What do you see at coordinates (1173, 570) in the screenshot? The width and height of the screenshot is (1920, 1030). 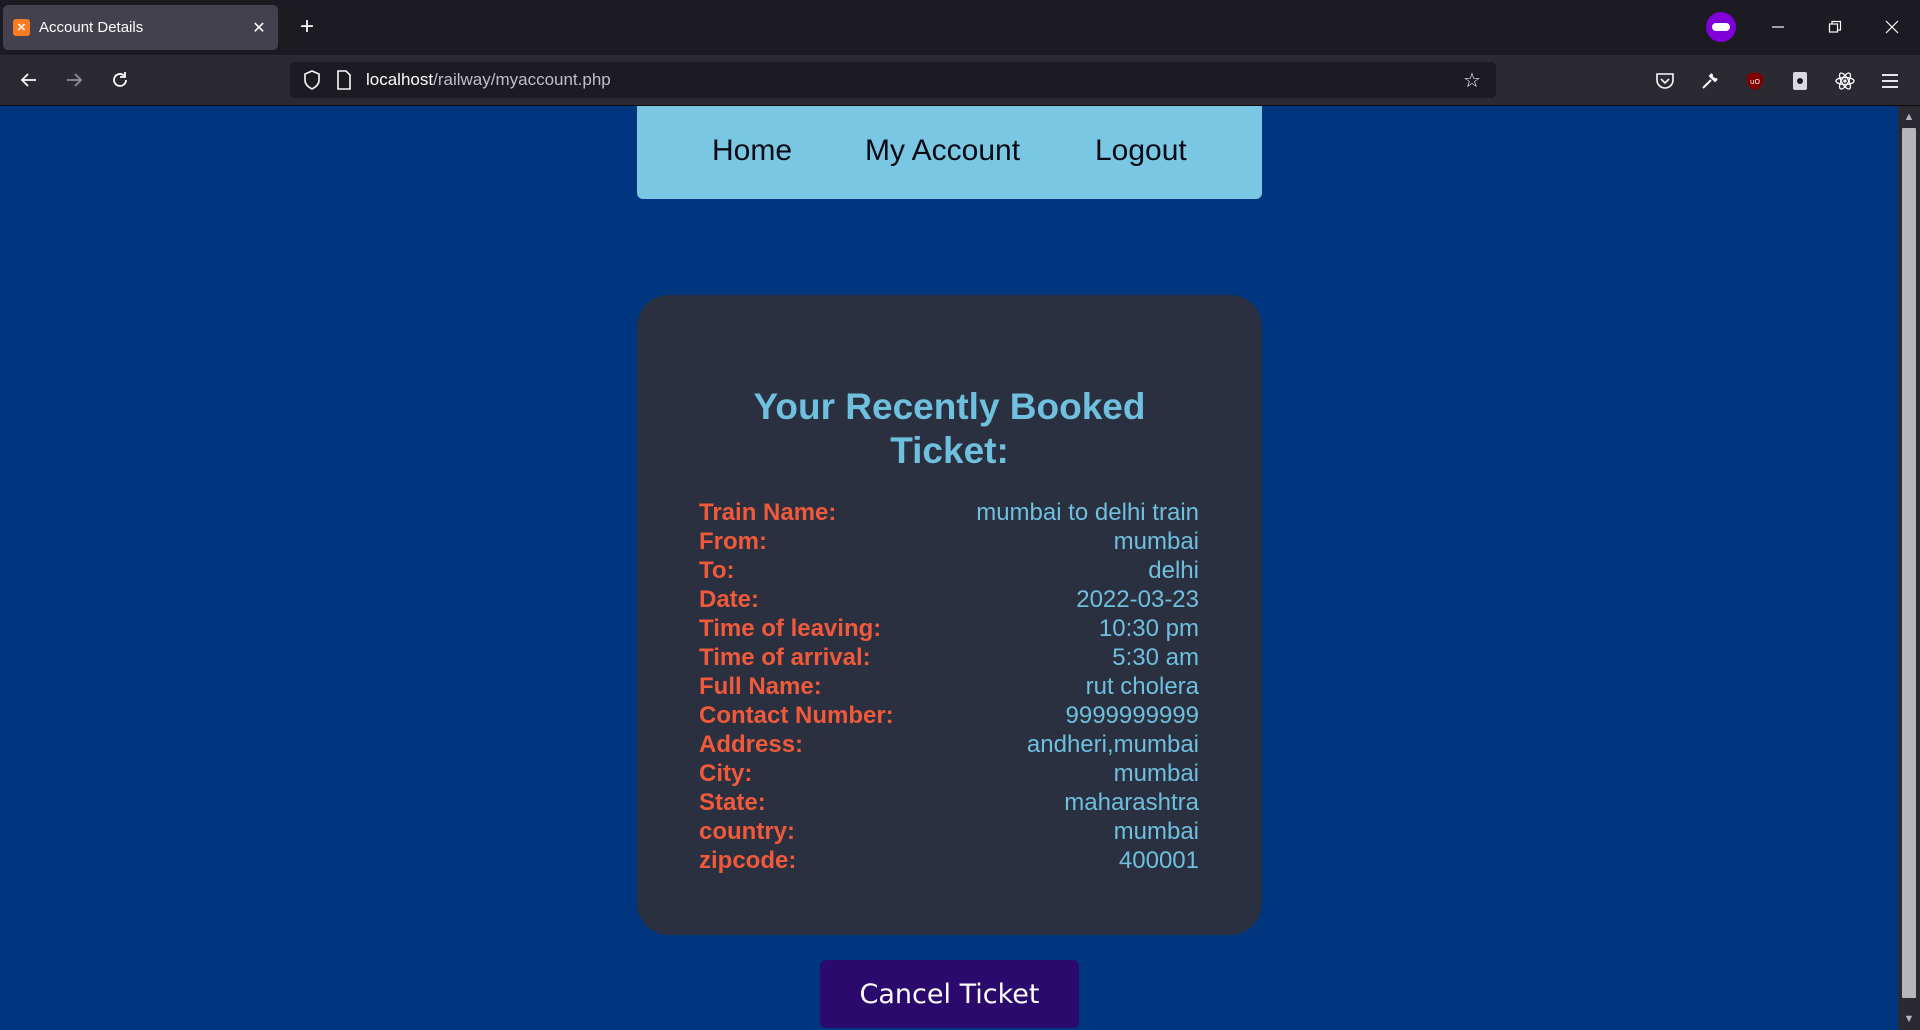 I see `detail-value: delhi` at bounding box center [1173, 570].